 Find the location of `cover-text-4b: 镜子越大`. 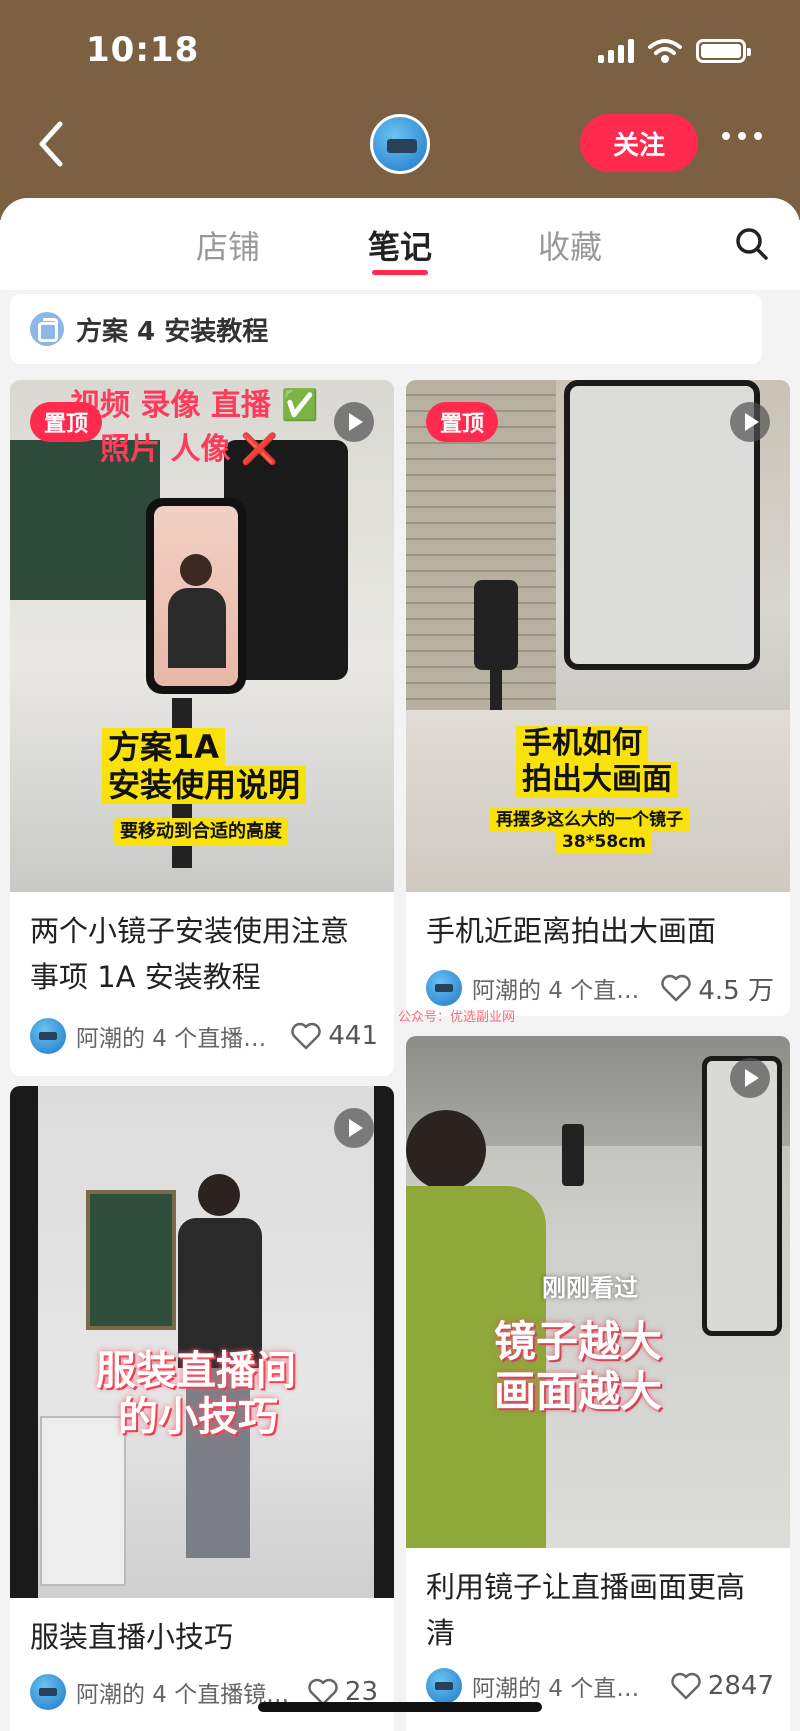

cover-text-4b: 镜子越大 is located at coordinates (578, 1341).